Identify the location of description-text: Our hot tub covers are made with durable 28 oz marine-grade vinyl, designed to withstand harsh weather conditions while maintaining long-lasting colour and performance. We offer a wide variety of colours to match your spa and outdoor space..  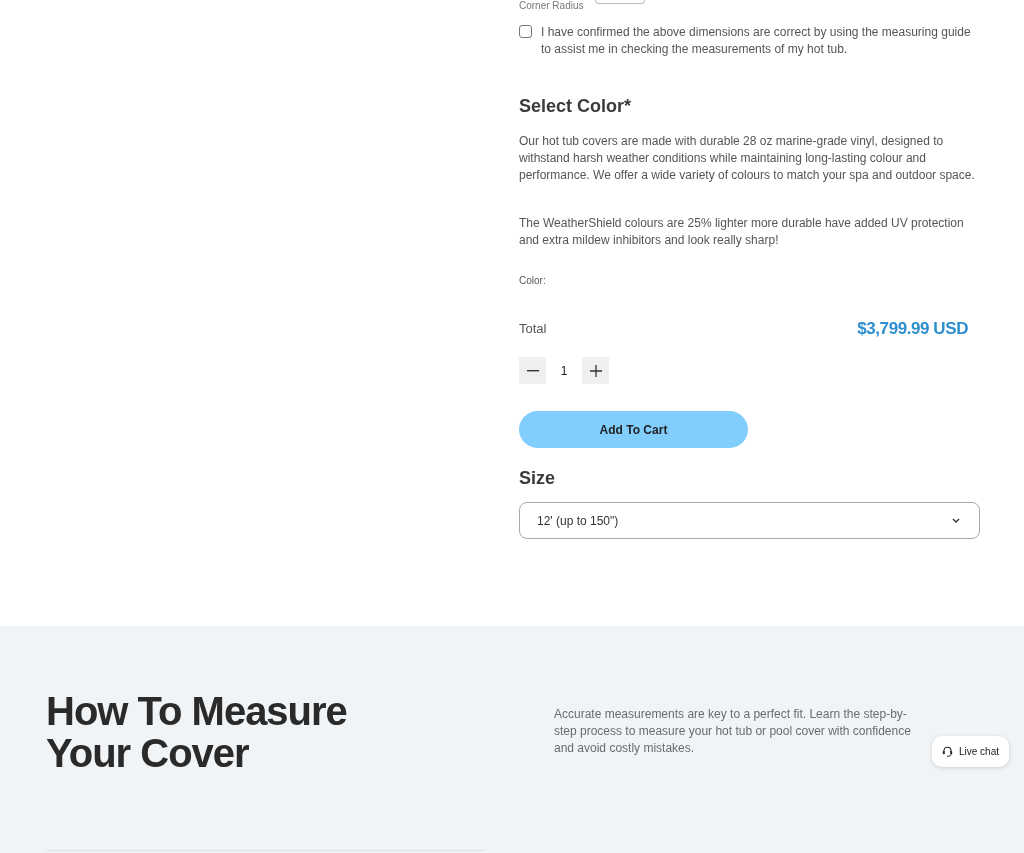
(747, 158).